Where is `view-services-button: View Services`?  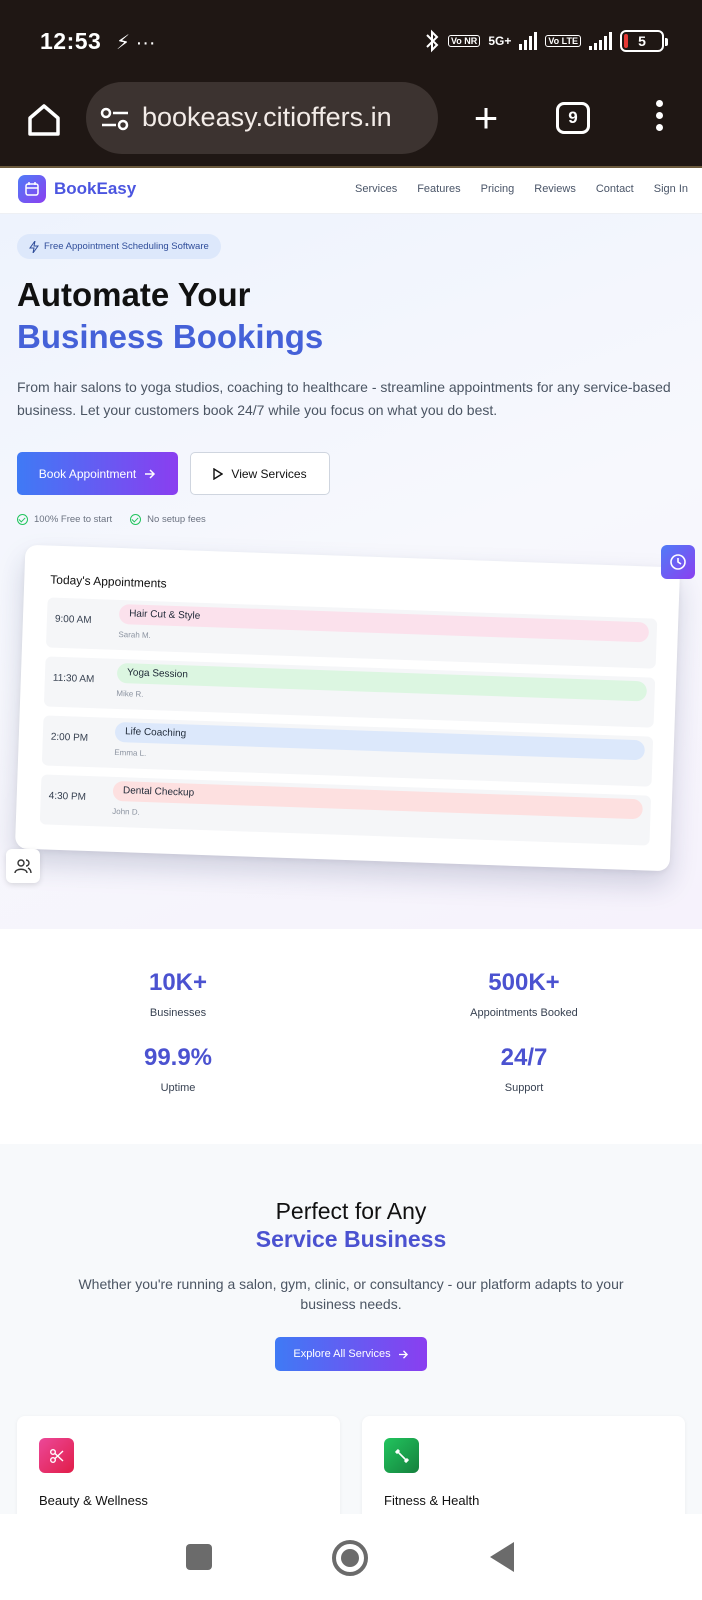
view-services-button: View Services is located at coordinates (260, 473).